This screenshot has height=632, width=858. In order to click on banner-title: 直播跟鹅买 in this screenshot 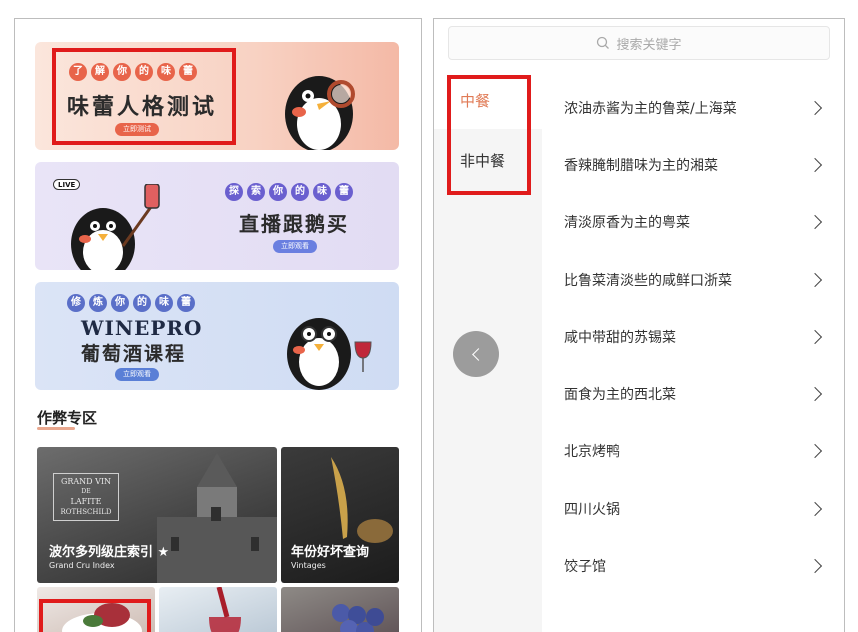, I will do `click(294, 224)`.